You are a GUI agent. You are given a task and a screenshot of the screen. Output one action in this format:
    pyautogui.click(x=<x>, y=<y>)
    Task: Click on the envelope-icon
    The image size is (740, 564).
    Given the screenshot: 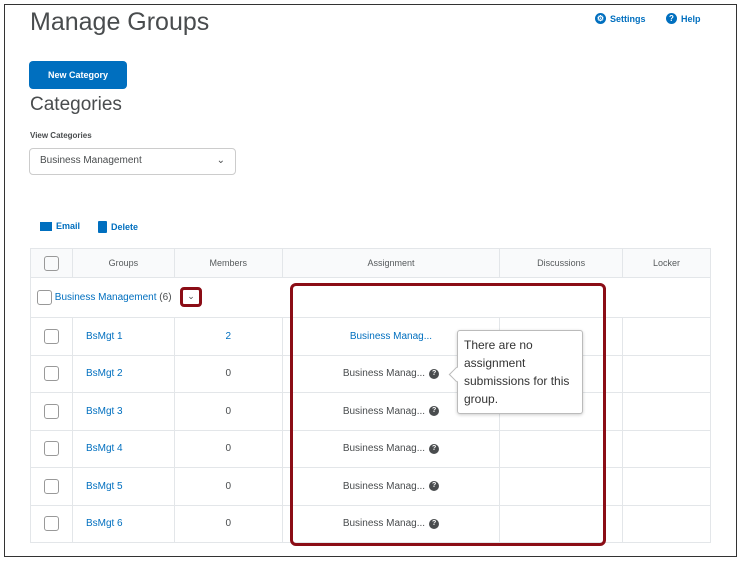 What is the action you would take?
    pyautogui.click(x=46, y=226)
    